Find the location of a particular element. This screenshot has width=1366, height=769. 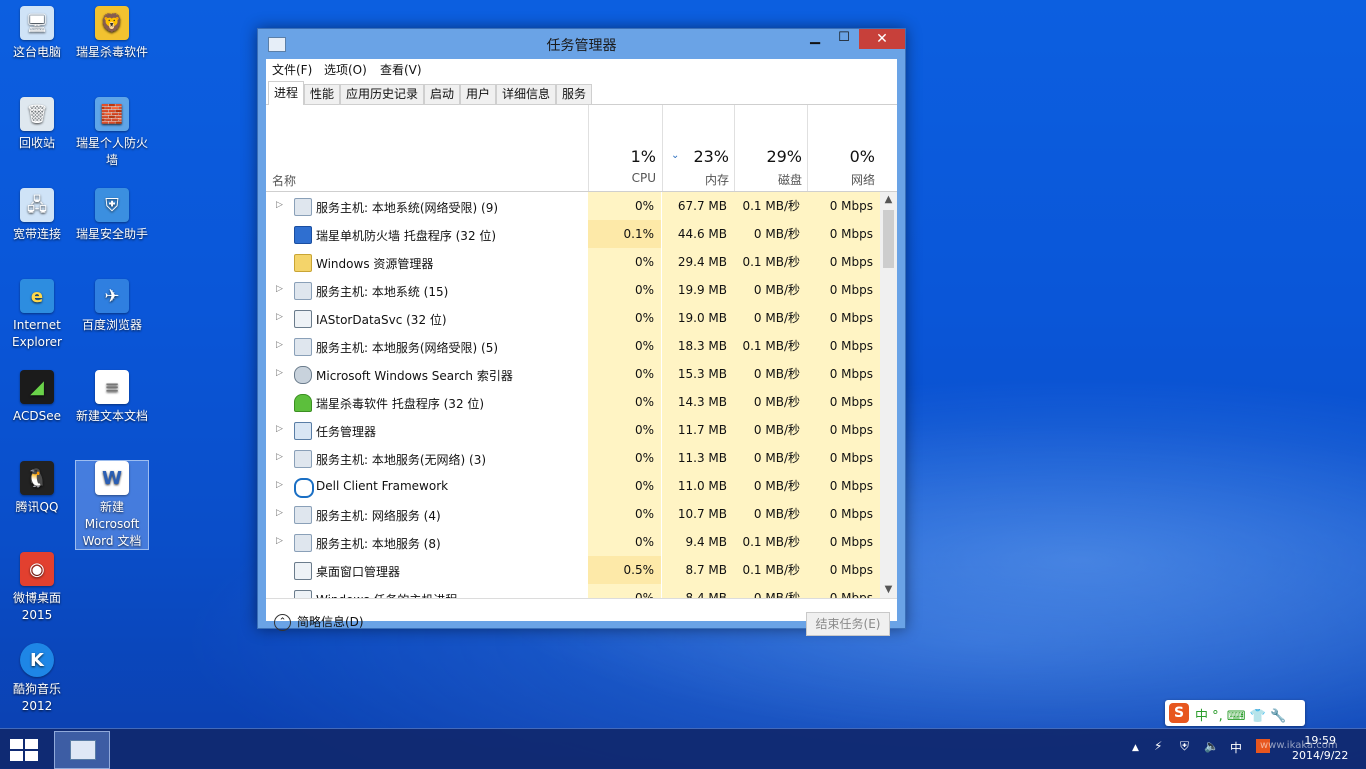

table-row: ▷ 任务管理器 0% 11.7 MB 0 MB/秒 0 Mbps is located at coordinates (573, 430).